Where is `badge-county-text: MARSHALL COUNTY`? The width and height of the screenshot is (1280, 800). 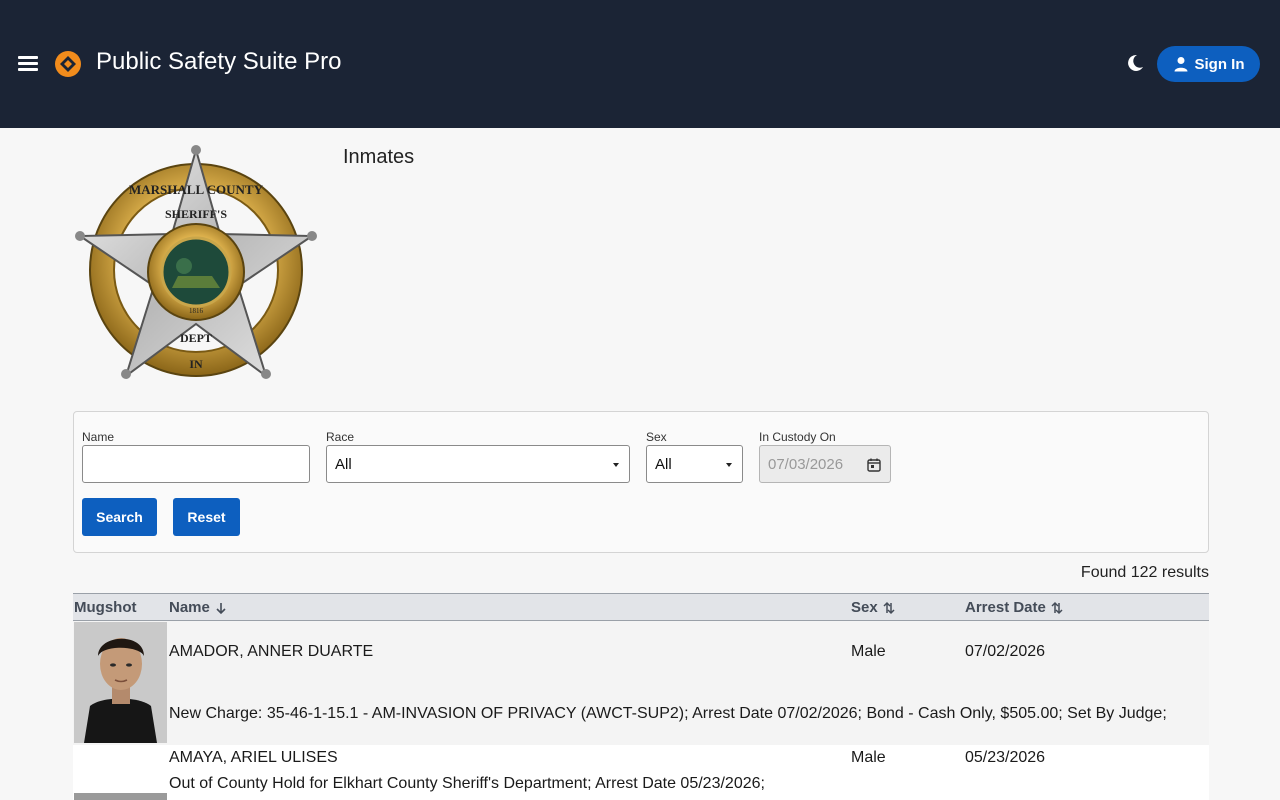
badge-county-text: MARSHALL COUNTY is located at coordinates (196, 189).